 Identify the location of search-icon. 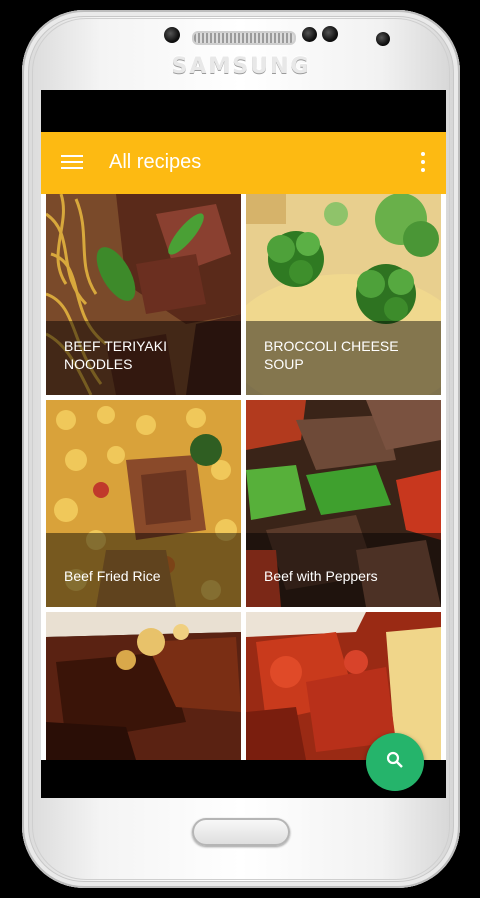
(394, 759).